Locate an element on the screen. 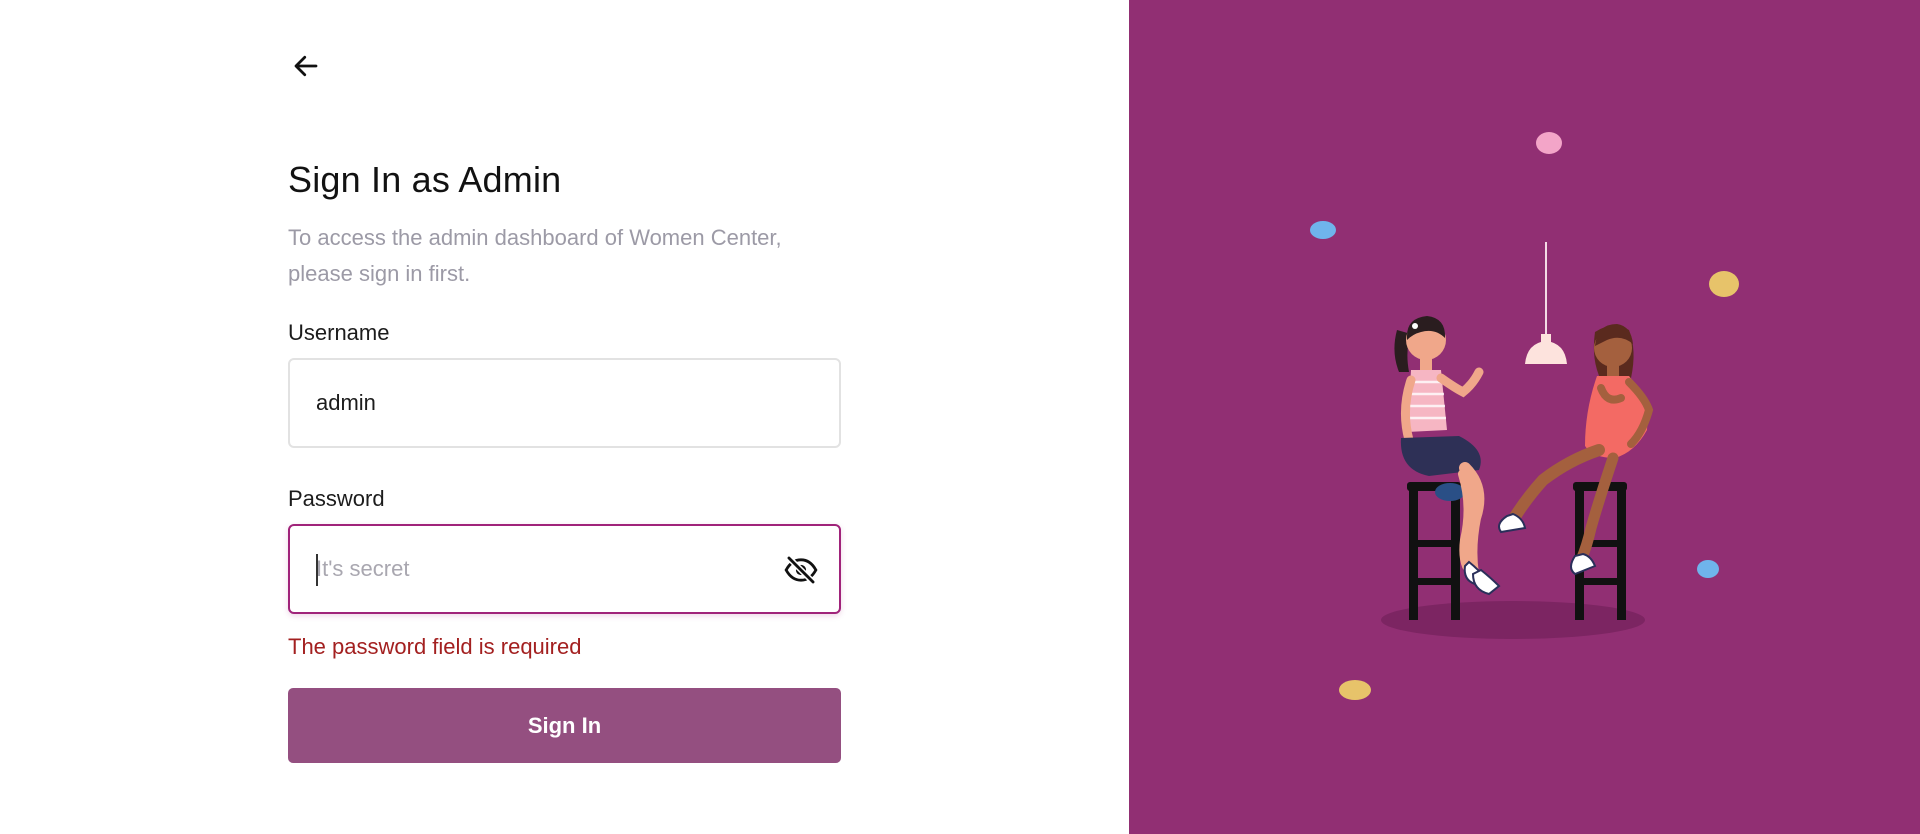 The image size is (1920, 834). back-button is located at coordinates (306, 66).